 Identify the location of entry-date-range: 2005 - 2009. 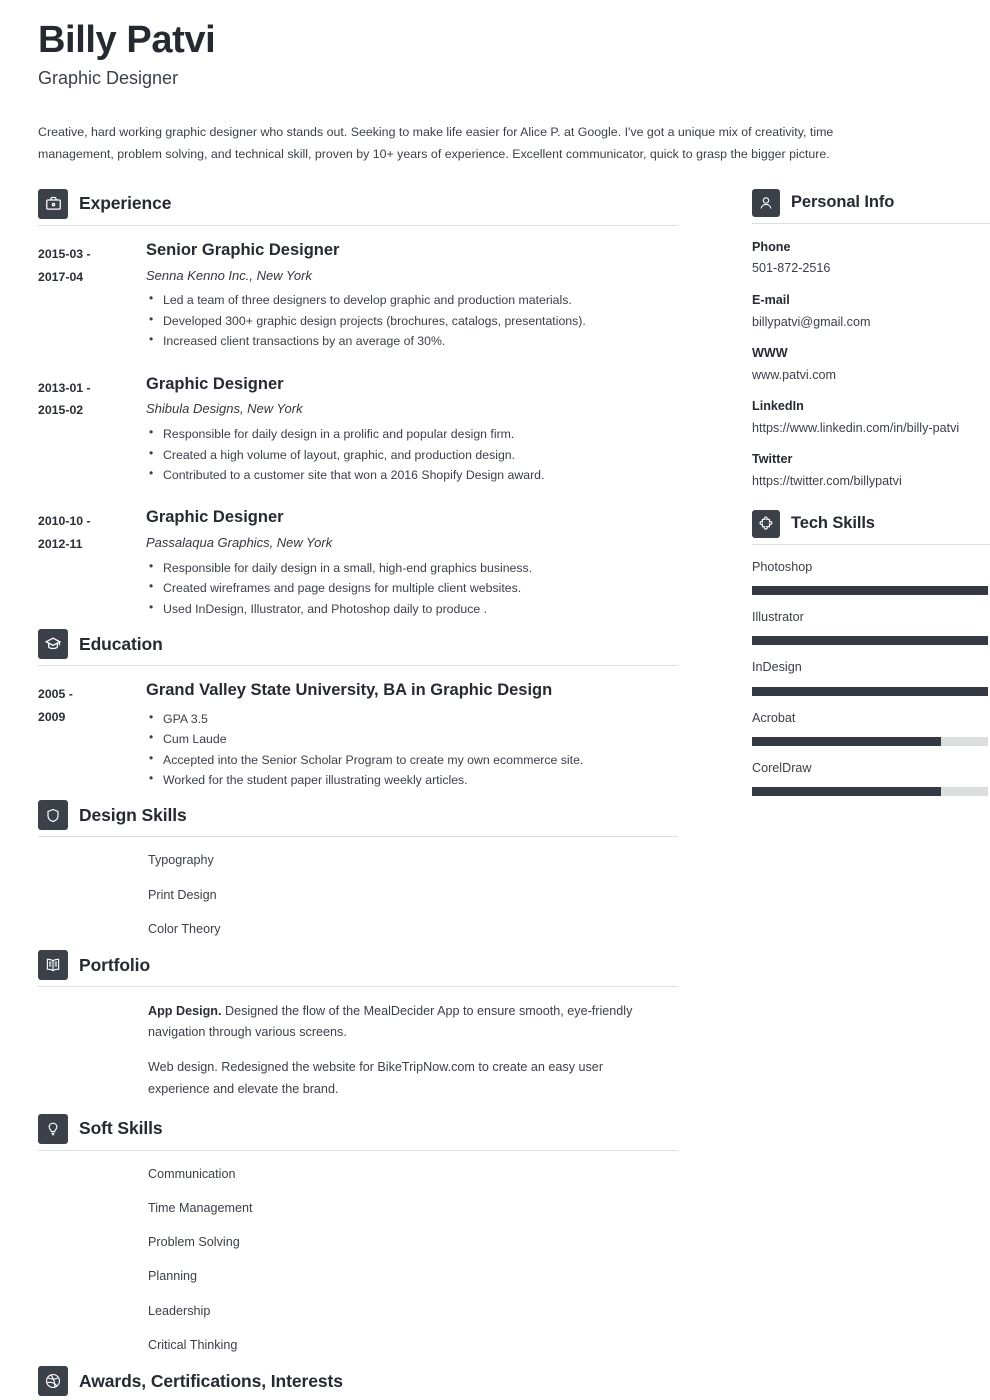
(92, 735).